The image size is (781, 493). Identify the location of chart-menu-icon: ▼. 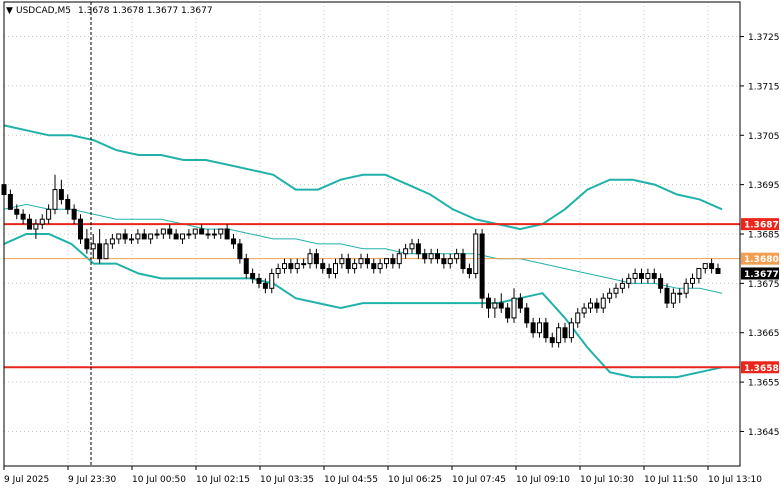
(9, 11).